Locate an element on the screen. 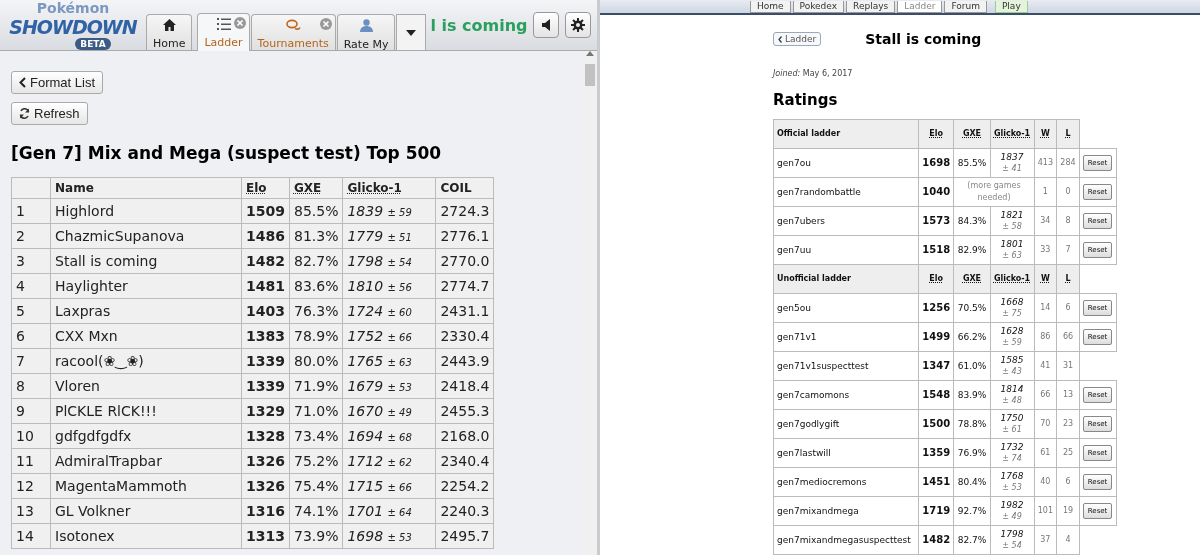 The width and height of the screenshot is (1200, 555). player-name: ChazmicSupanova is located at coordinates (146, 236).